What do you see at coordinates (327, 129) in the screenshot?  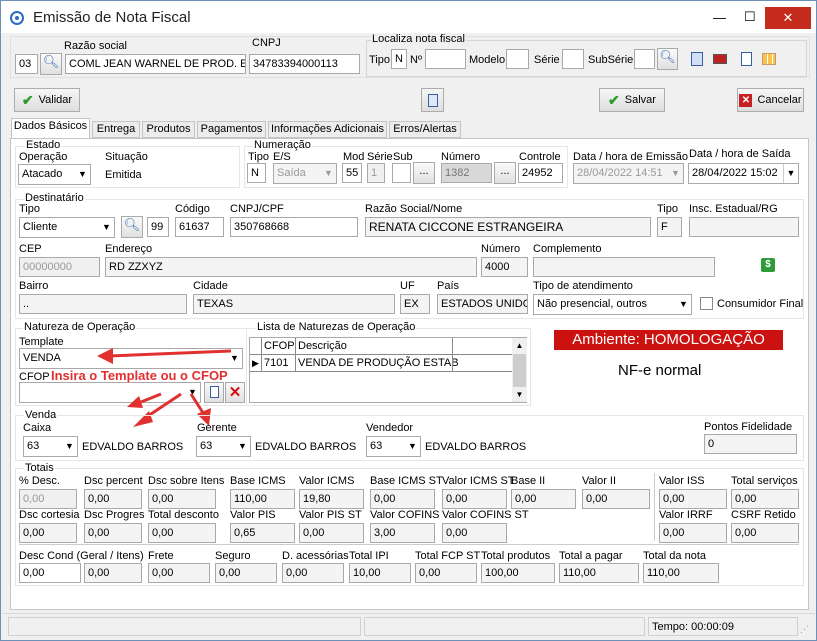 I see `tab-informacoes: Informações Adicionais` at bounding box center [327, 129].